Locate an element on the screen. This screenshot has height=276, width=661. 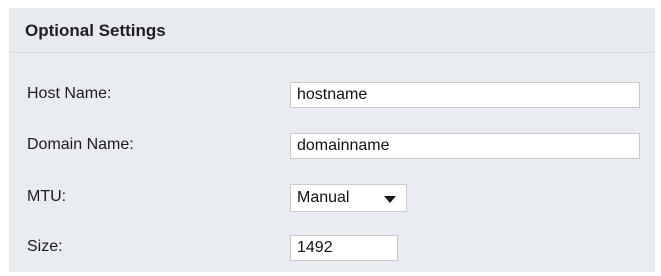
host-name-input: hostname is located at coordinates (465, 95).